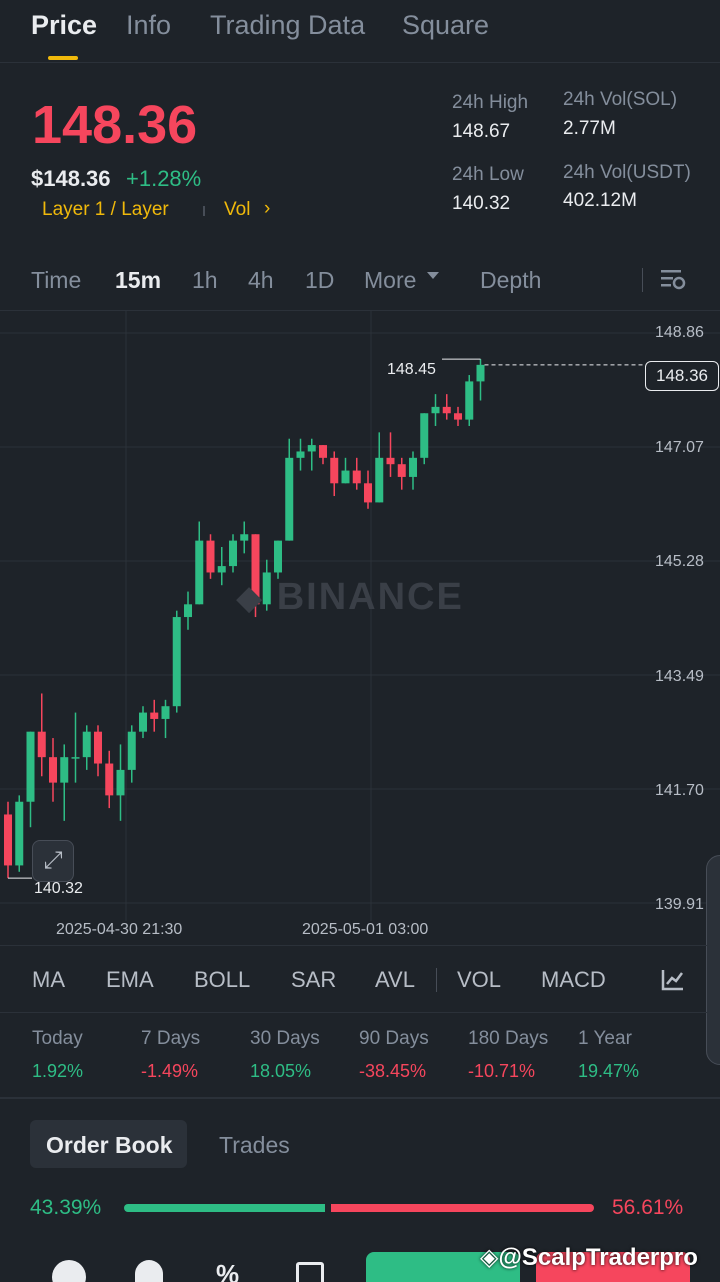 The height and width of the screenshot is (1282, 720). I want to click on tag-separator, so click(204, 211).